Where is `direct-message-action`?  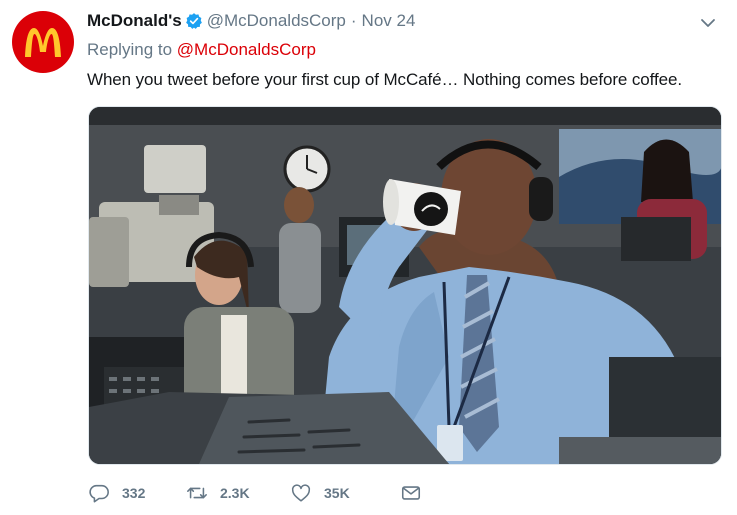
direct-message-action is located at coordinates (411, 493).